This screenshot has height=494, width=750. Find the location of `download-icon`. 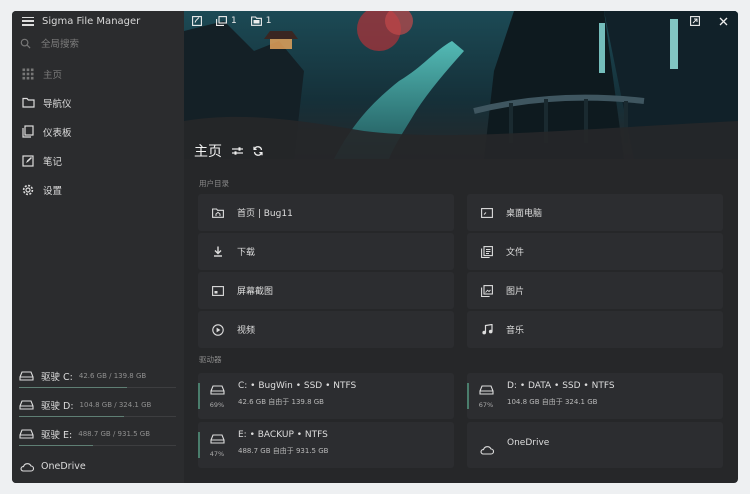

download-icon is located at coordinates (218, 252).